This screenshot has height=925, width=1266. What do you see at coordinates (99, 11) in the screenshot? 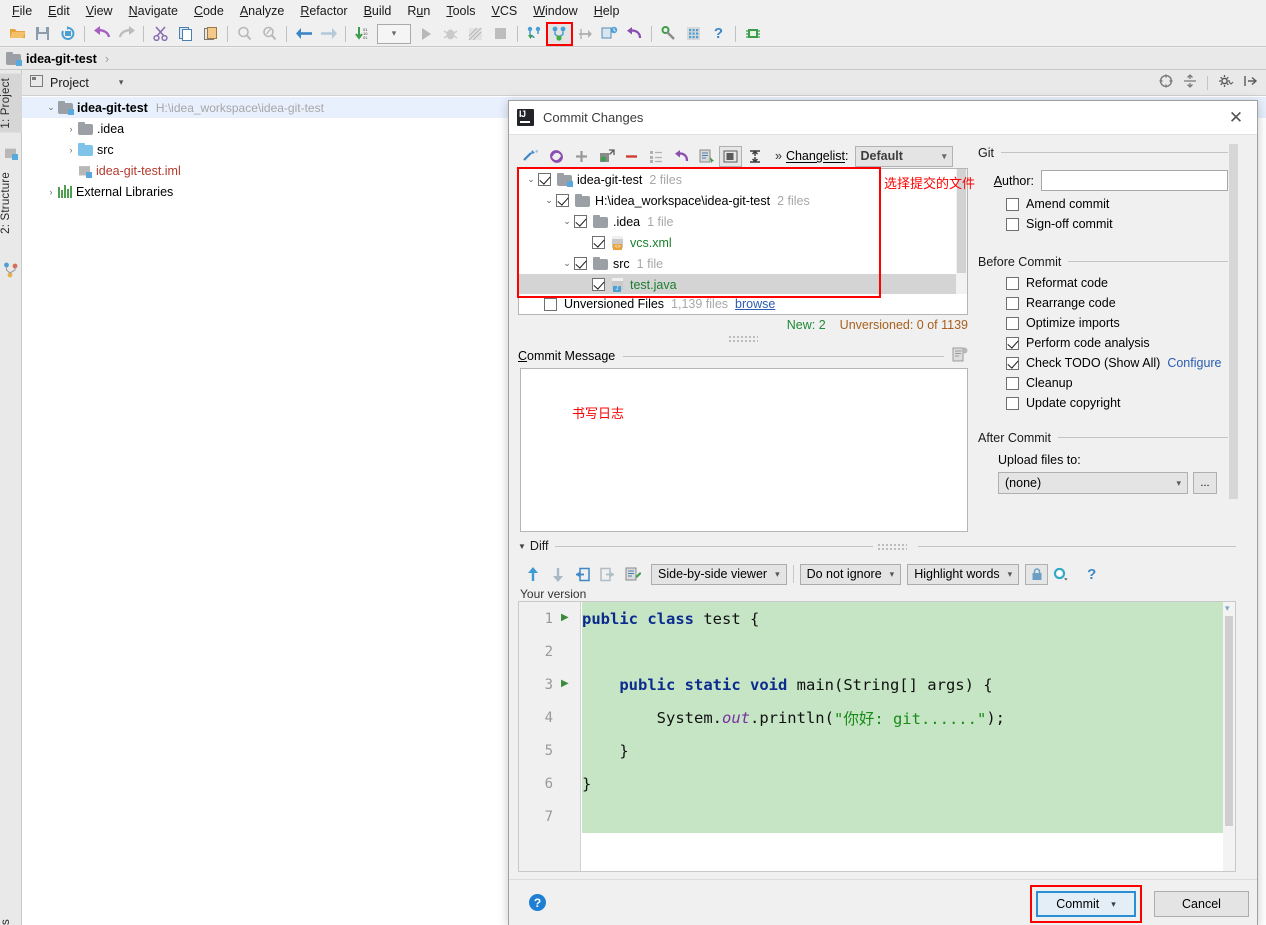
I see `menu-item-view: View` at bounding box center [99, 11].